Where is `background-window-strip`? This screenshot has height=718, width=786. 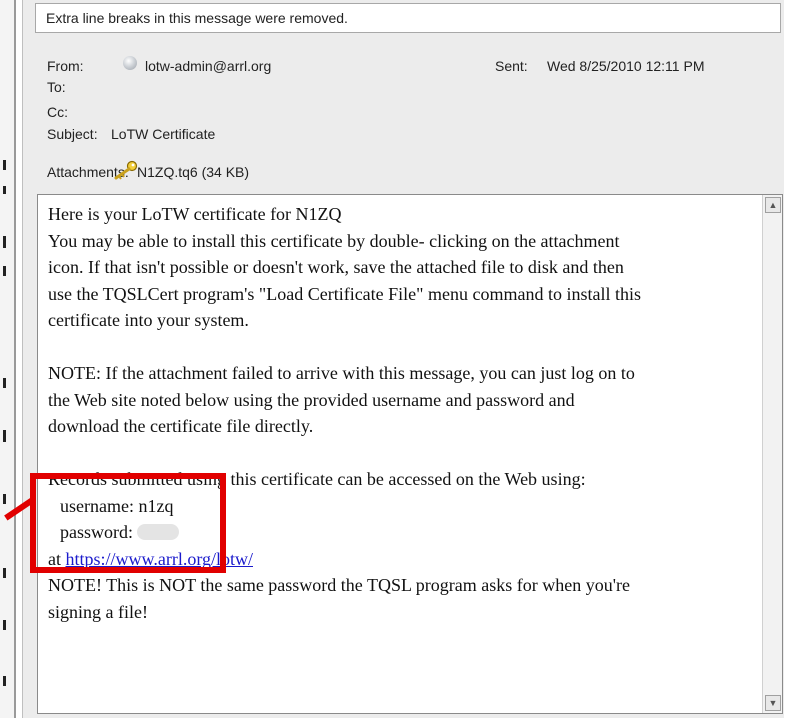
background-window-strip is located at coordinates (7, 359).